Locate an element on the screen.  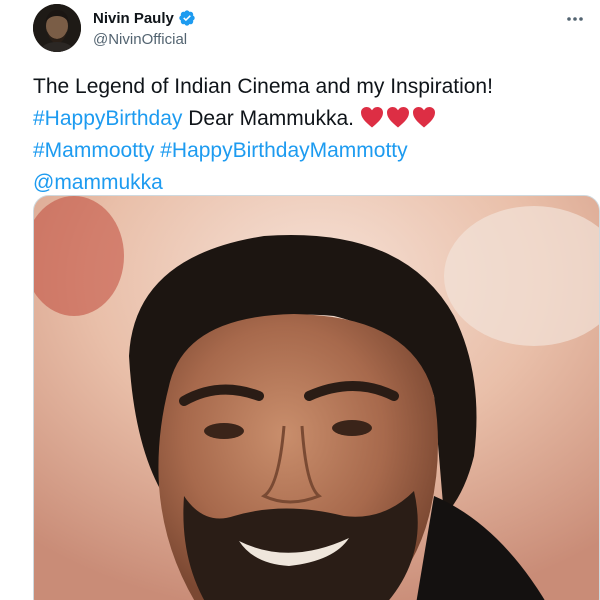
tweet-text-line3: #Mammootty #HappyBirthdayMammotty is located at coordinates (308, 151).